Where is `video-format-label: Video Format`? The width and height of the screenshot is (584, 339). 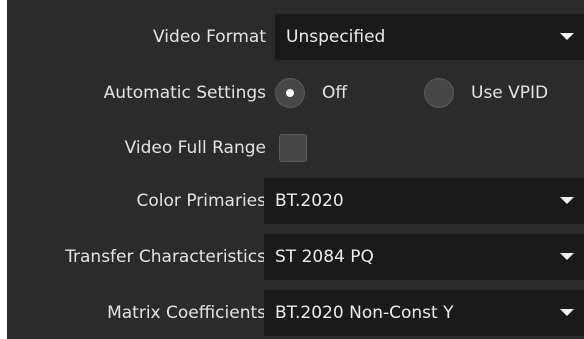 video-format-label: Video Format is located at coordinates (209, 37).